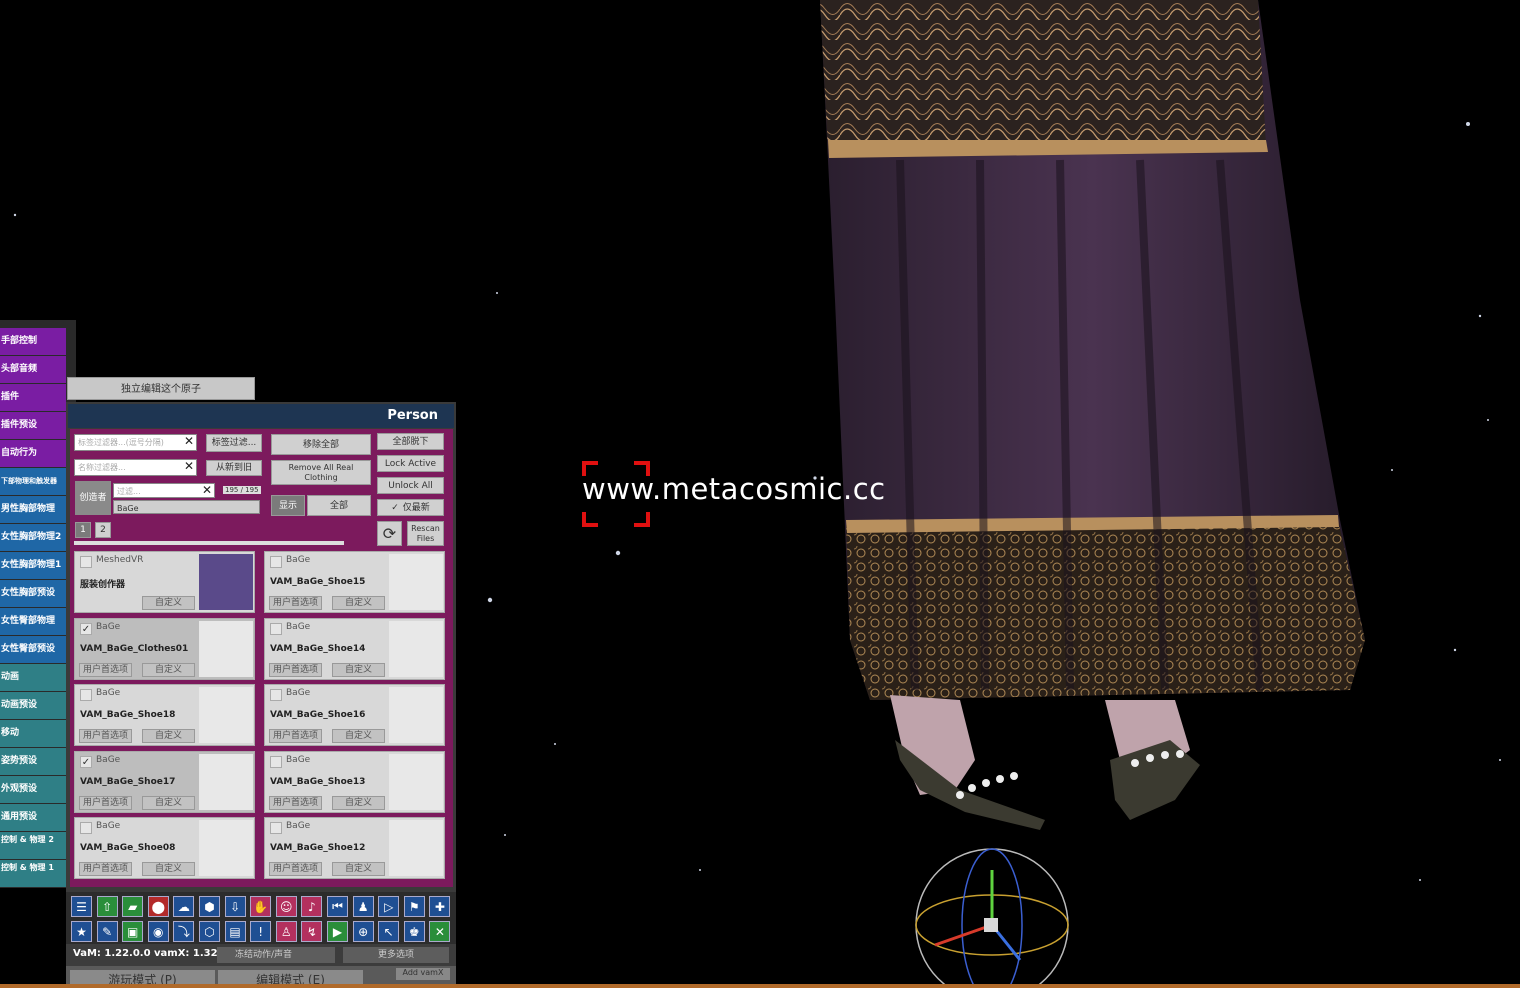 The image size is (1520, 988). Describe the element at coordinates (33, 481) in the screenshot. I see `sidebar-item: 下部物理和触发器` at that location.